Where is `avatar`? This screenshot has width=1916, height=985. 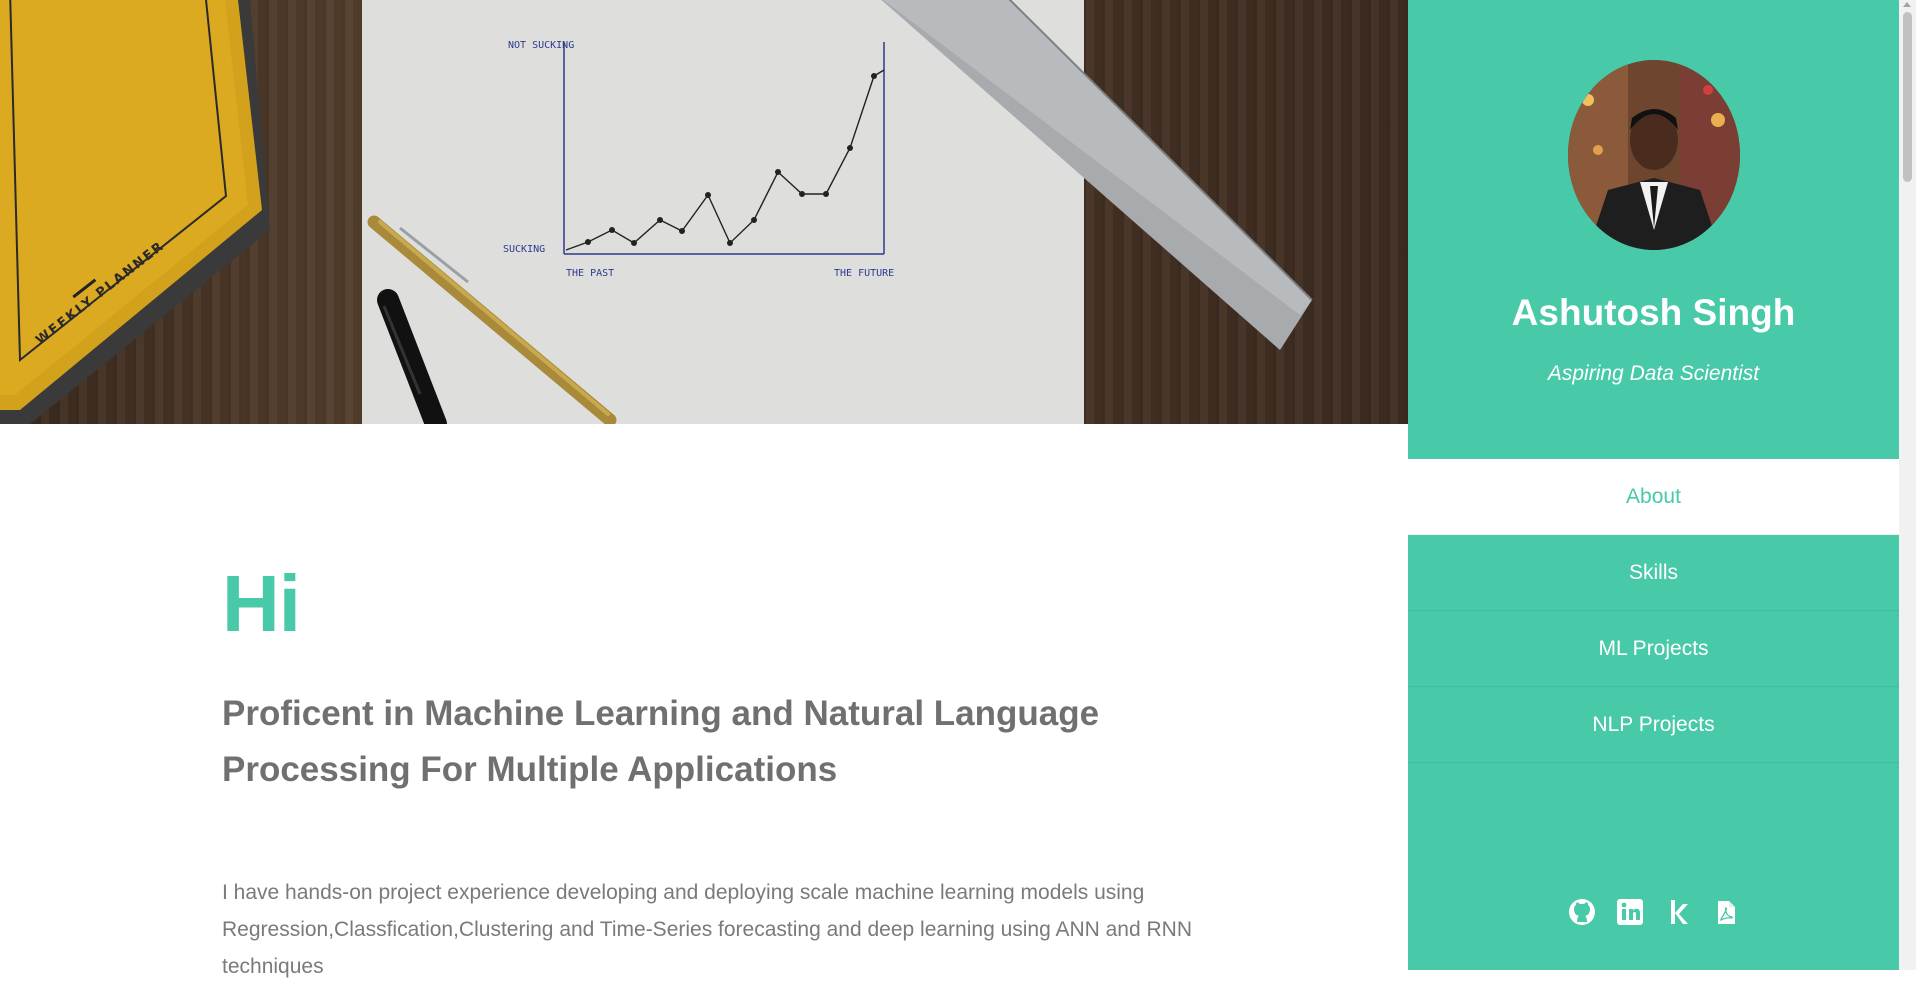
avatar is located at coordinates (1654, 155).